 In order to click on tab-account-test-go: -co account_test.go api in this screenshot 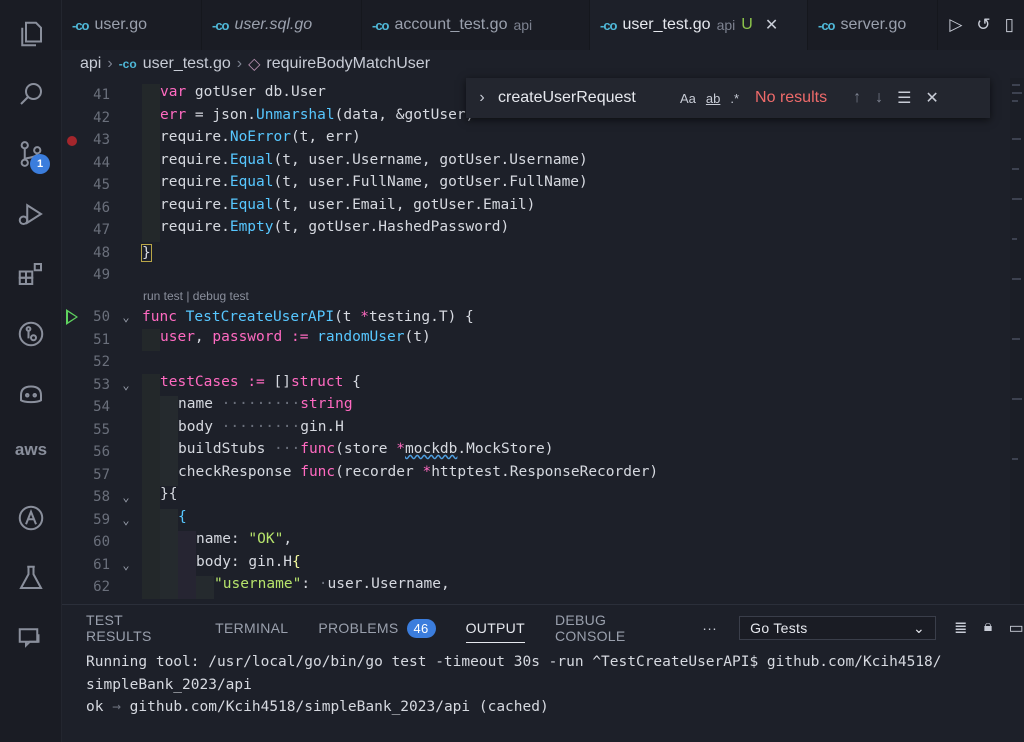, I will do `click(476, 25)`.